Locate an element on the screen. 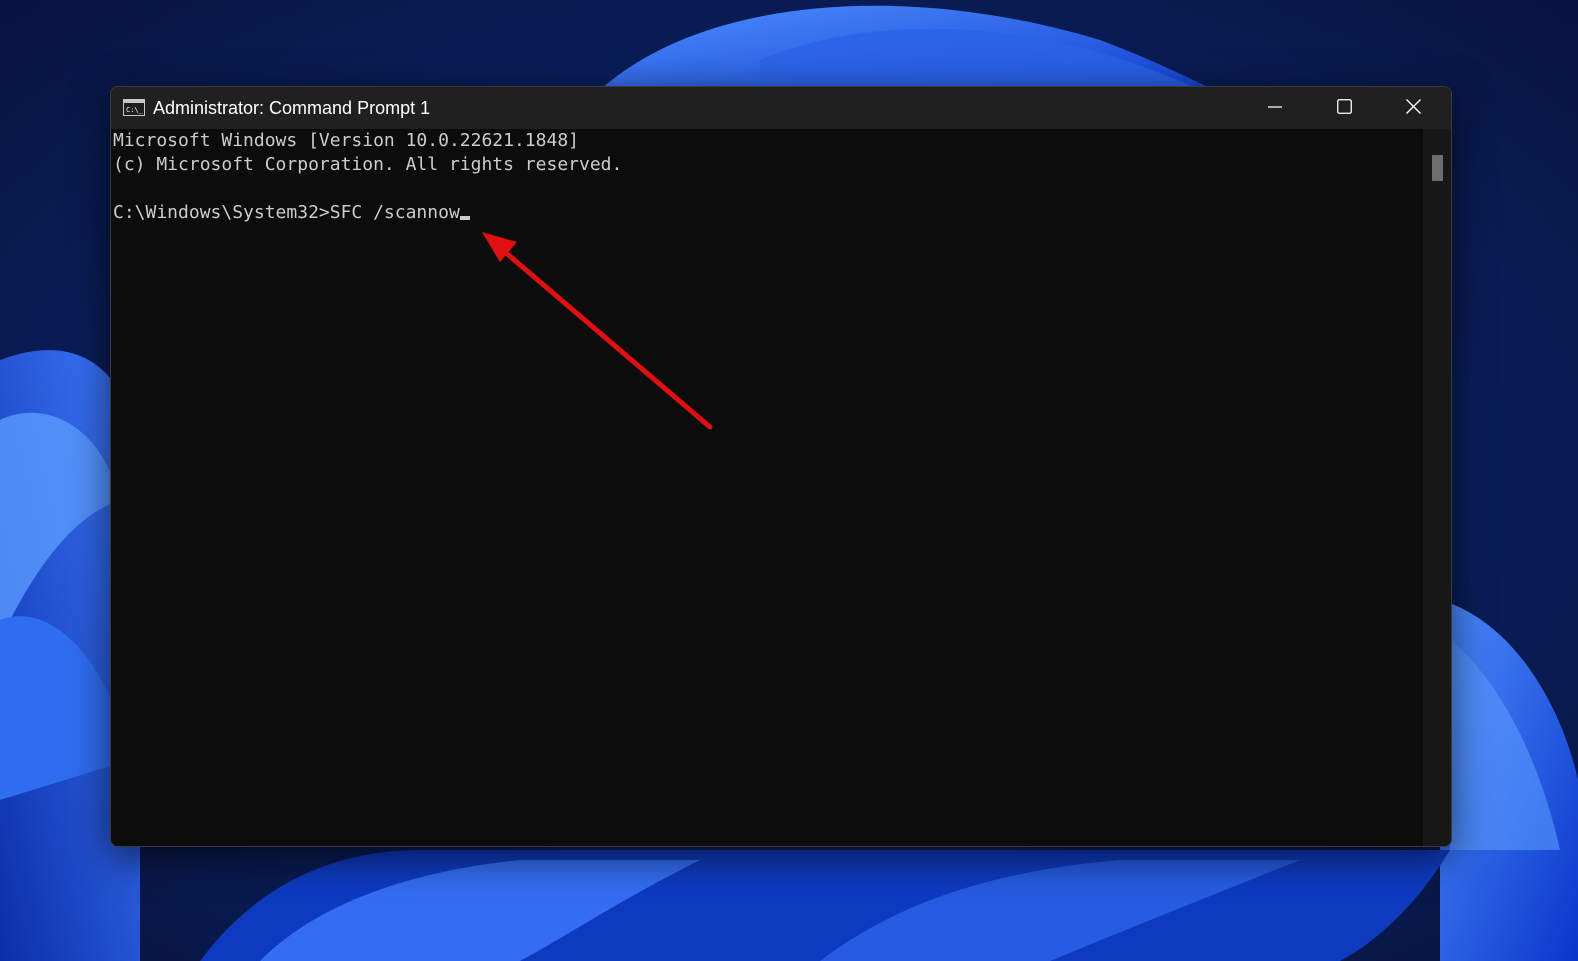 The height and width of the screenshot is (961, 1578). scrollbar-thumb is located at coordinates (1437, 168).